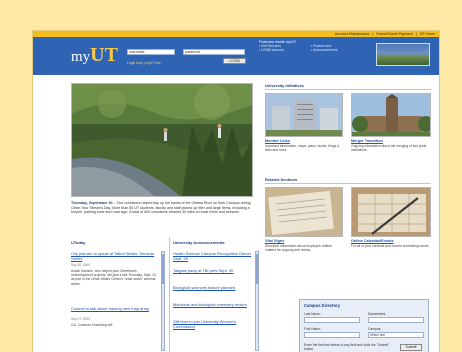 This screenshot has width=462, height=352. I want to click on login-help-links: Login help | myUT tips, so click(144, 63).